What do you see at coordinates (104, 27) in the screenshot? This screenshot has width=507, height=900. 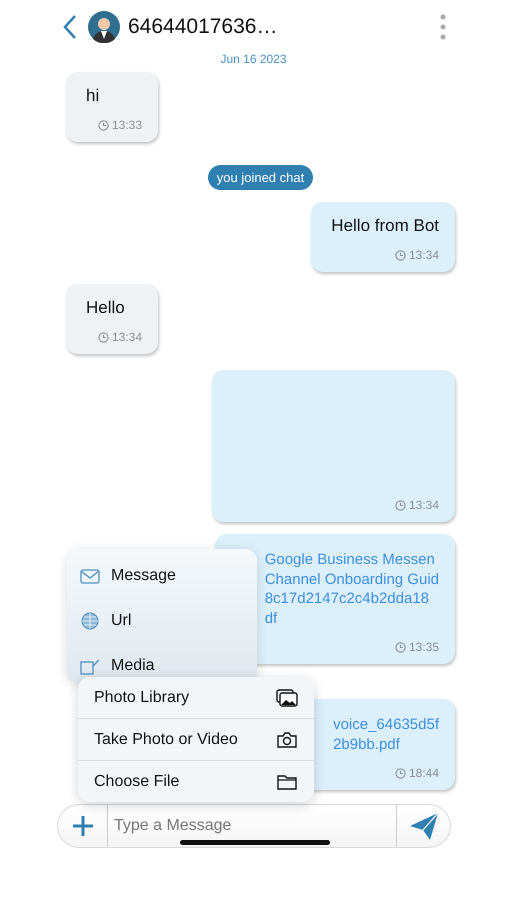 I see `avatar` at bounding box center [104, 27].